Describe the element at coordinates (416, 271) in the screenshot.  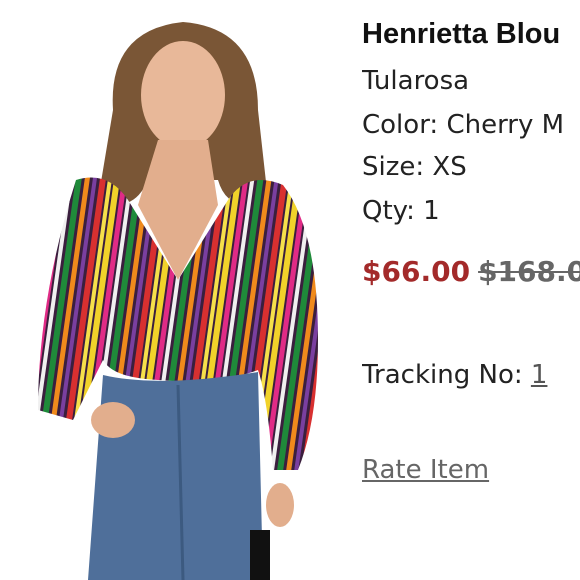
I see `sale-price: $66.00` at that location.